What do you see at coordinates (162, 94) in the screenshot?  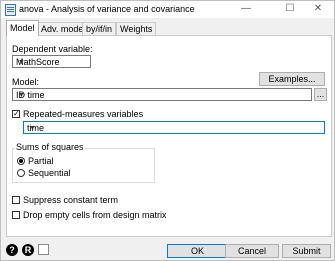 I see `model-combo: ID time ▼` at bounding box center [162, 94].